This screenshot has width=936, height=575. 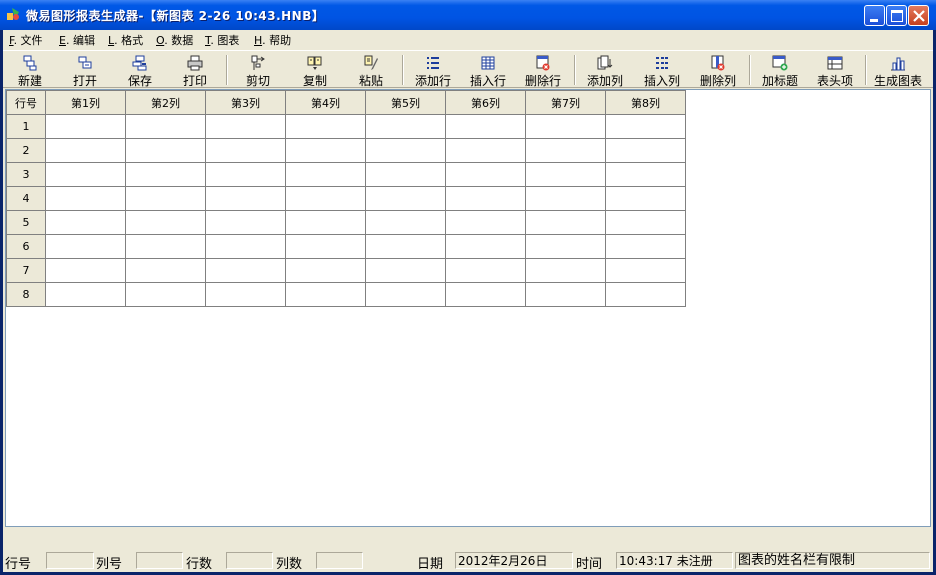 I want to click on maximize-button, so click(x=896, y=15).